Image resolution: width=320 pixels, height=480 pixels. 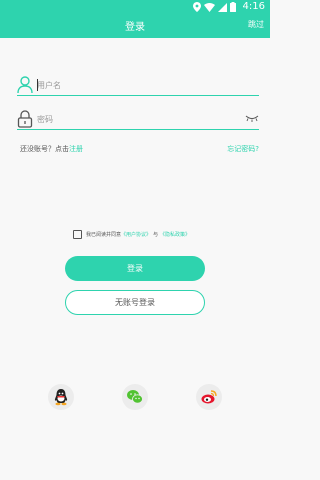 I want to click on qq-icon, so click(x=61, y=397).